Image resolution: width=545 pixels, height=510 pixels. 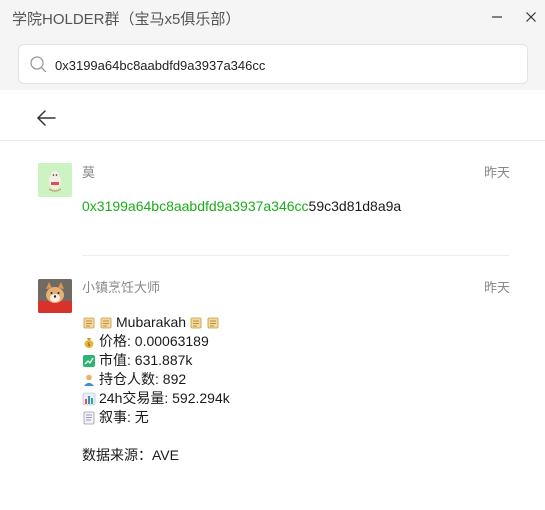 I want to click on search-box, so click(x=273, y=64).